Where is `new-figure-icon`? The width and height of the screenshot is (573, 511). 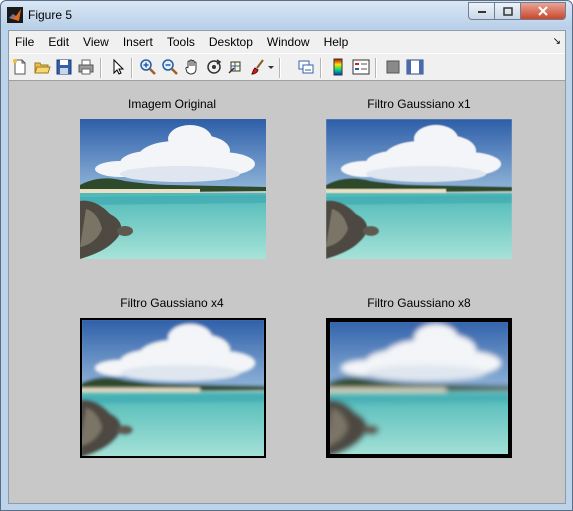
new-figure-icon is located at coordinates (20, 67).